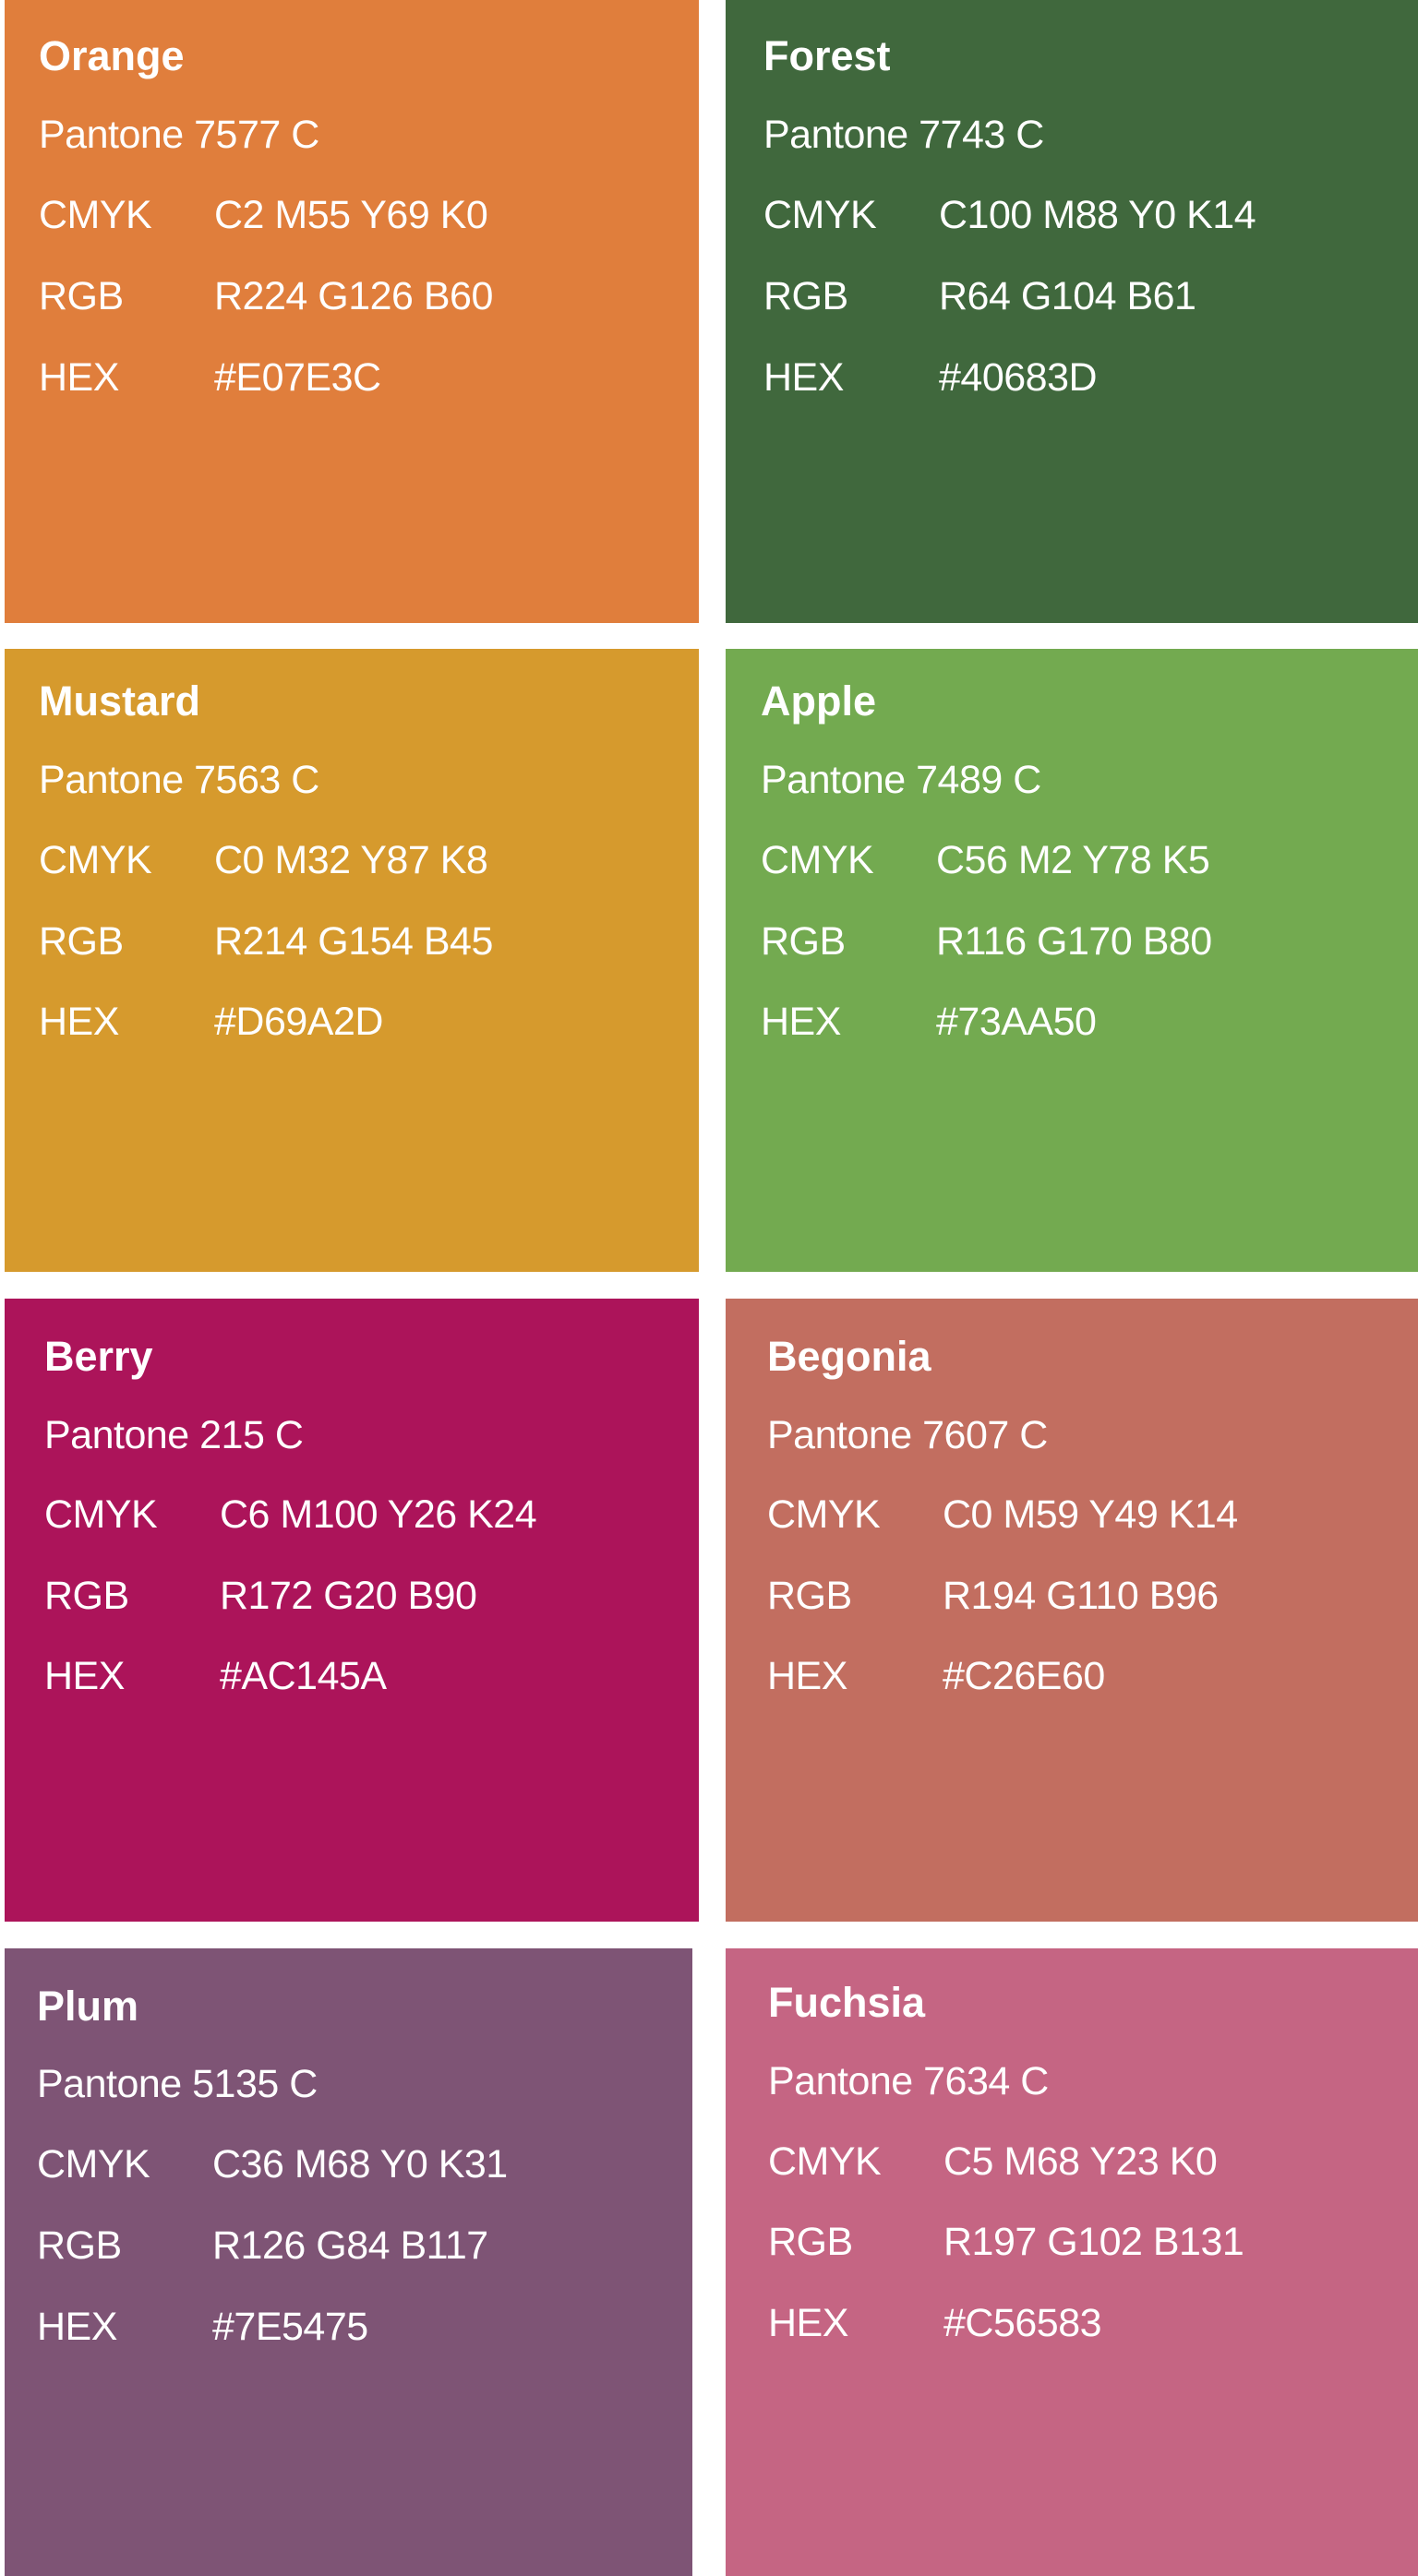 Image resolution: width=1418 pixels, height=2576 pixels. I want to click on rgb-value: R224 G126 B60, so click(354, 296).